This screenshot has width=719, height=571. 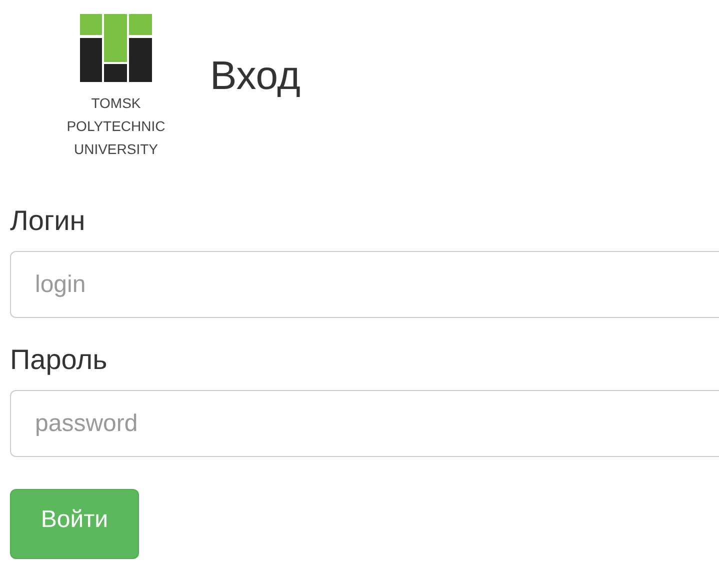 I want to click on logo-text: TOMSK, so click(x=116, y=103).